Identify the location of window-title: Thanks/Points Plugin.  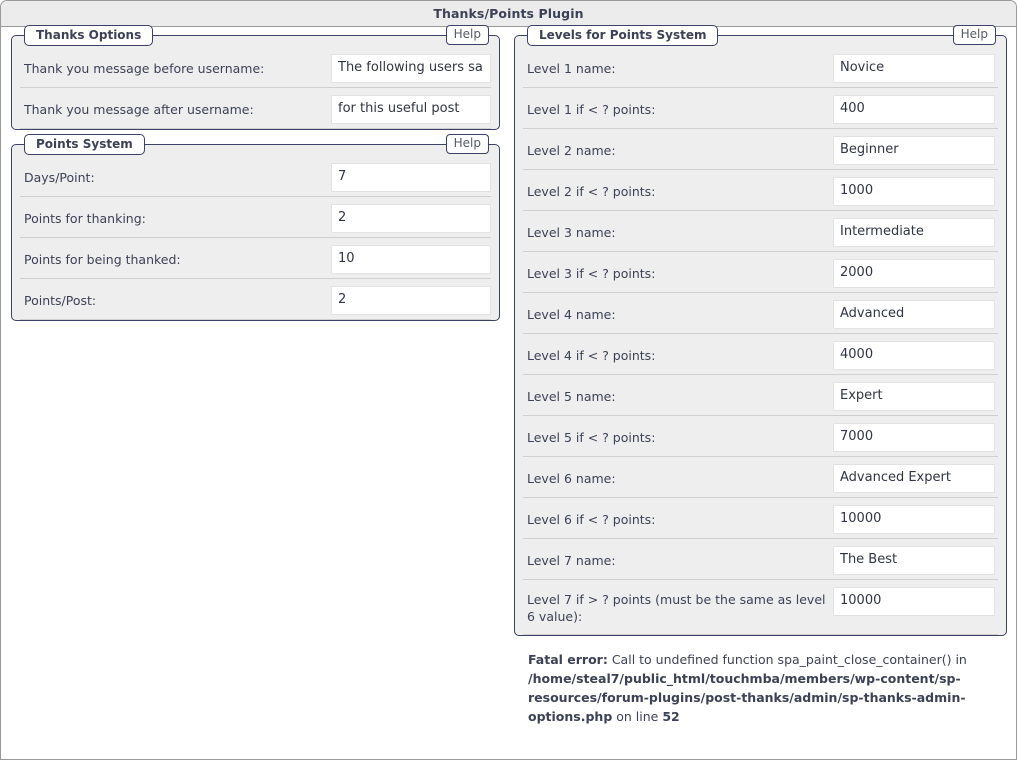
(508, 13).